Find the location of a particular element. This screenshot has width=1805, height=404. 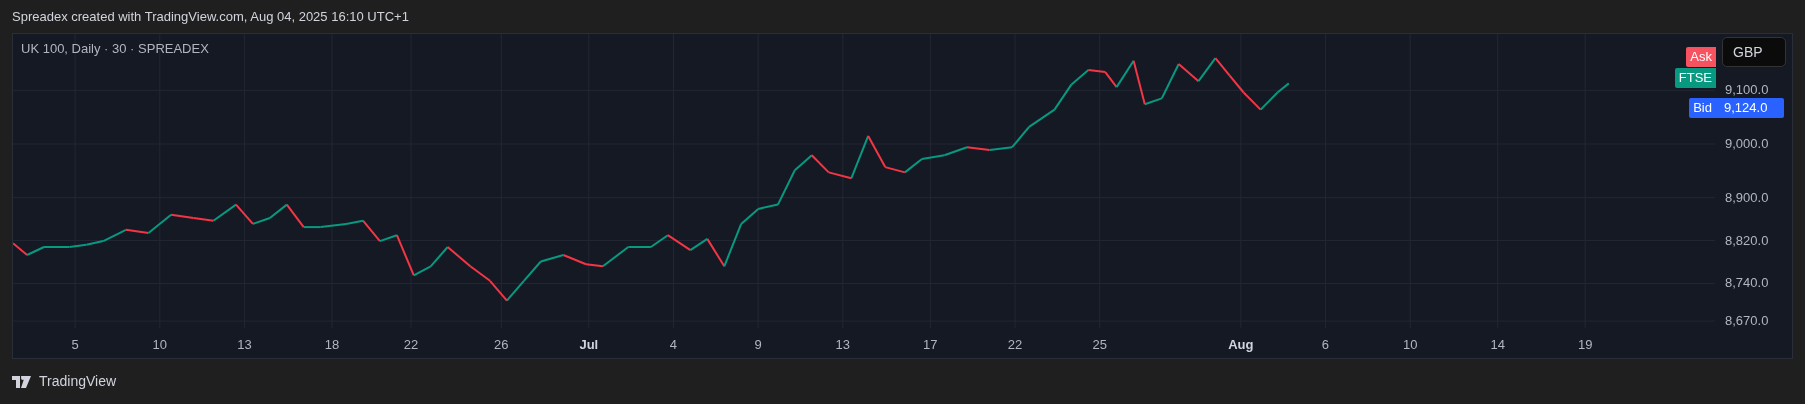

brand-name: TradingView is located at coordinates (78, 381).